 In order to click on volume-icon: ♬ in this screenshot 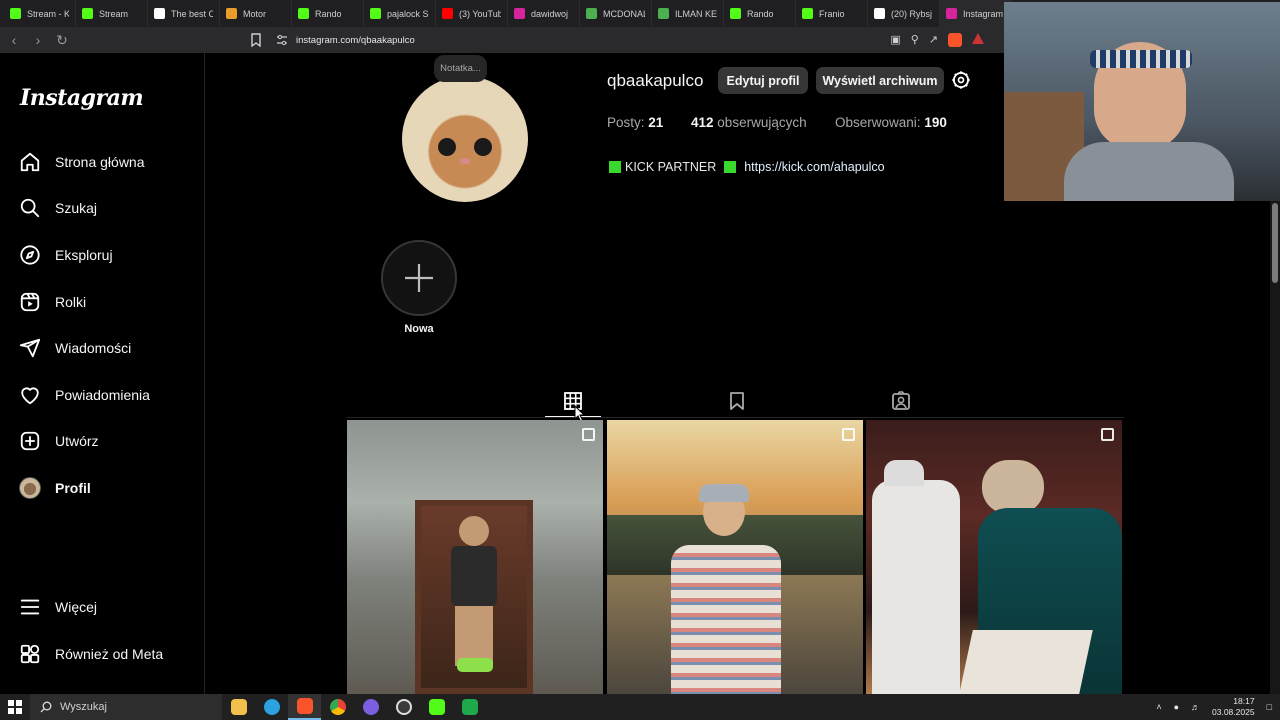, I will do `click(1195, 707)`.